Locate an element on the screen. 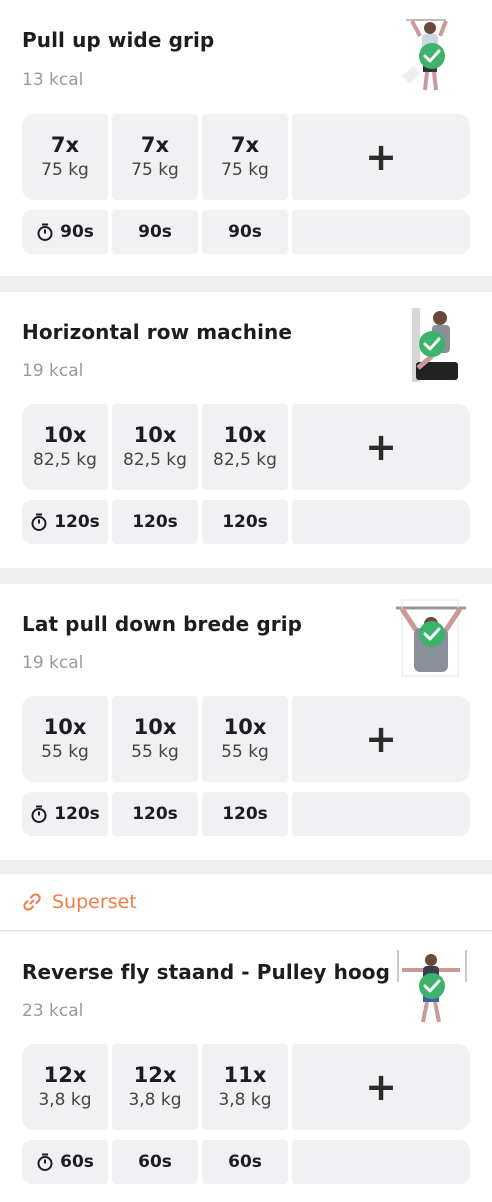 This screenshot has height=1202, width=492. sets-row: 7x 75 kg 7x 75 kg 7x 75 kg + is located at coordinates (246, 157).